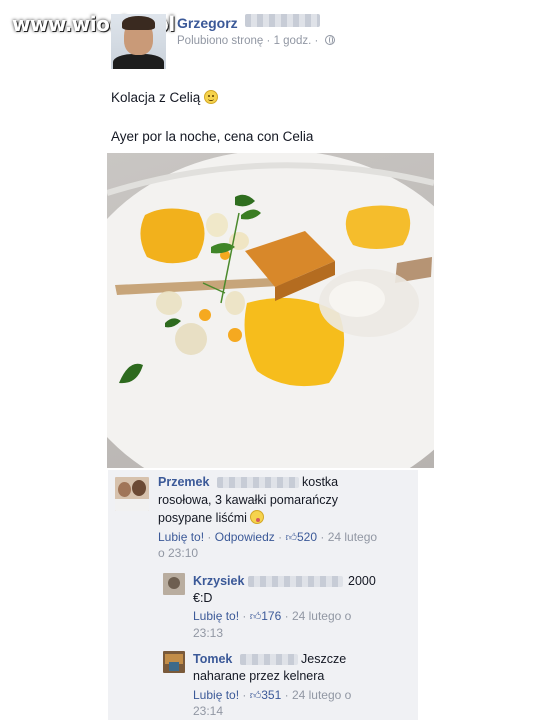 This screenshot has width=543, height=720. I want to click on comment-avatar-krzysiek, so click(174, 584).